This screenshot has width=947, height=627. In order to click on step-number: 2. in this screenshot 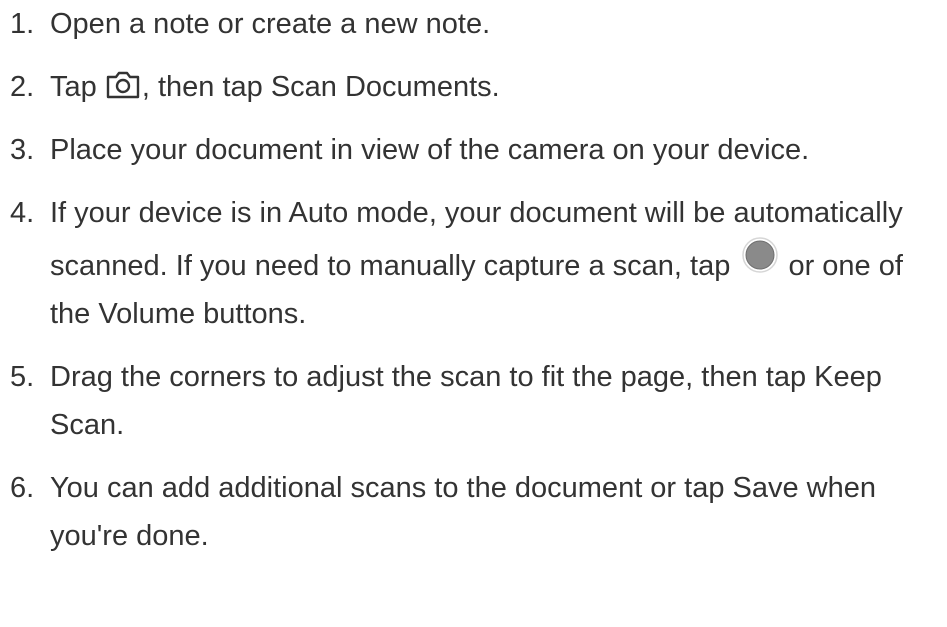, I will do `click(22, 87)`.